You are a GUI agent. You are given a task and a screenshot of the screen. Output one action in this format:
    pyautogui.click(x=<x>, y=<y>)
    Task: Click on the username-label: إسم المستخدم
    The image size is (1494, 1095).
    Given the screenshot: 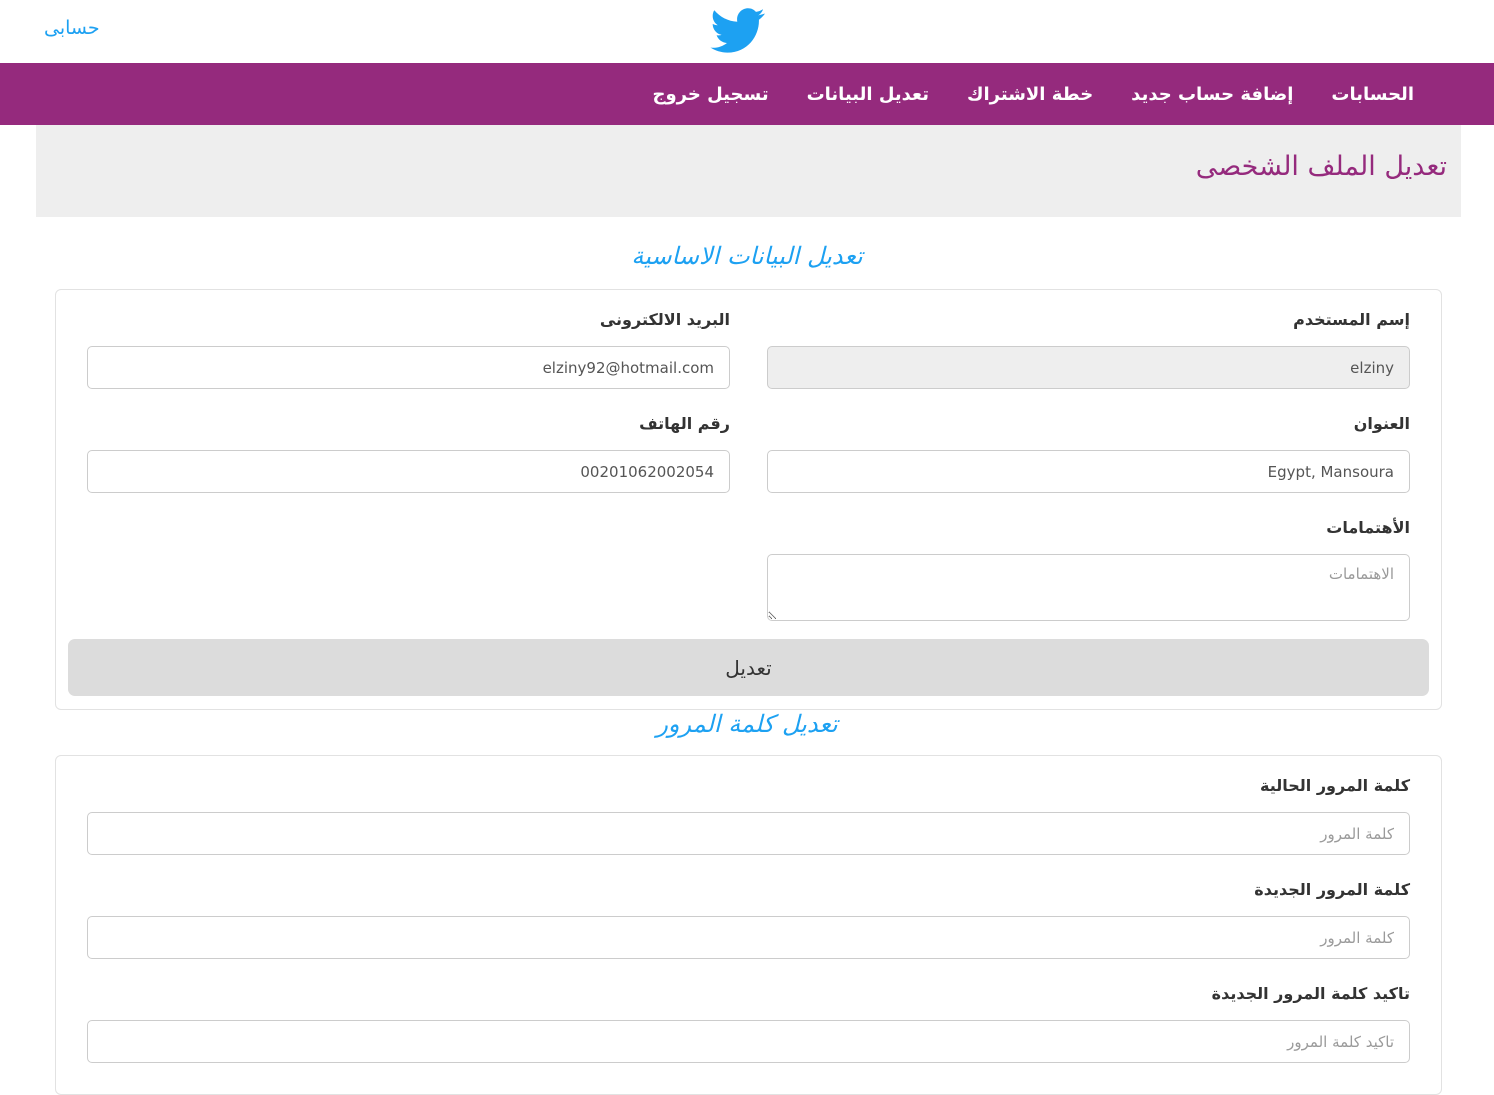 What is the action you would take?
    pyautogui.click(x=1351, y=319)
    